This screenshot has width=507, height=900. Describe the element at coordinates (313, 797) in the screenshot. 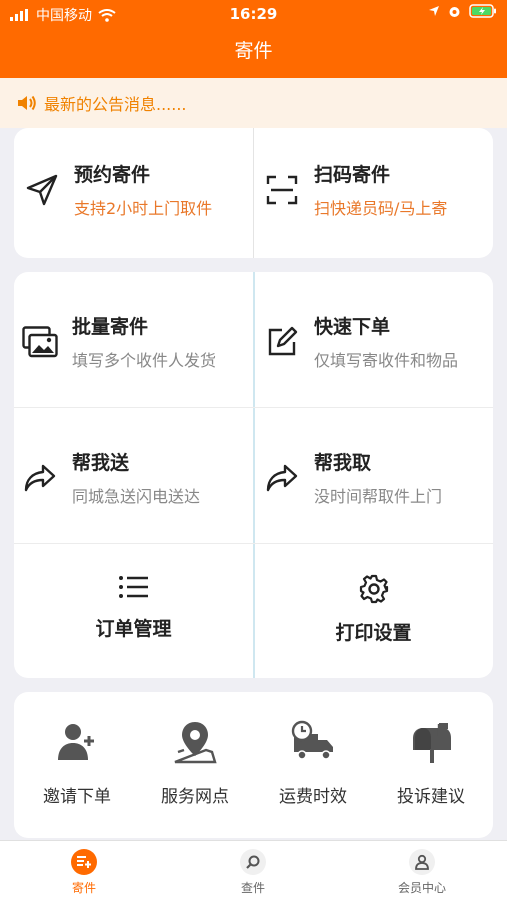

I see `shipping-time-label: 运费时效` at that location.